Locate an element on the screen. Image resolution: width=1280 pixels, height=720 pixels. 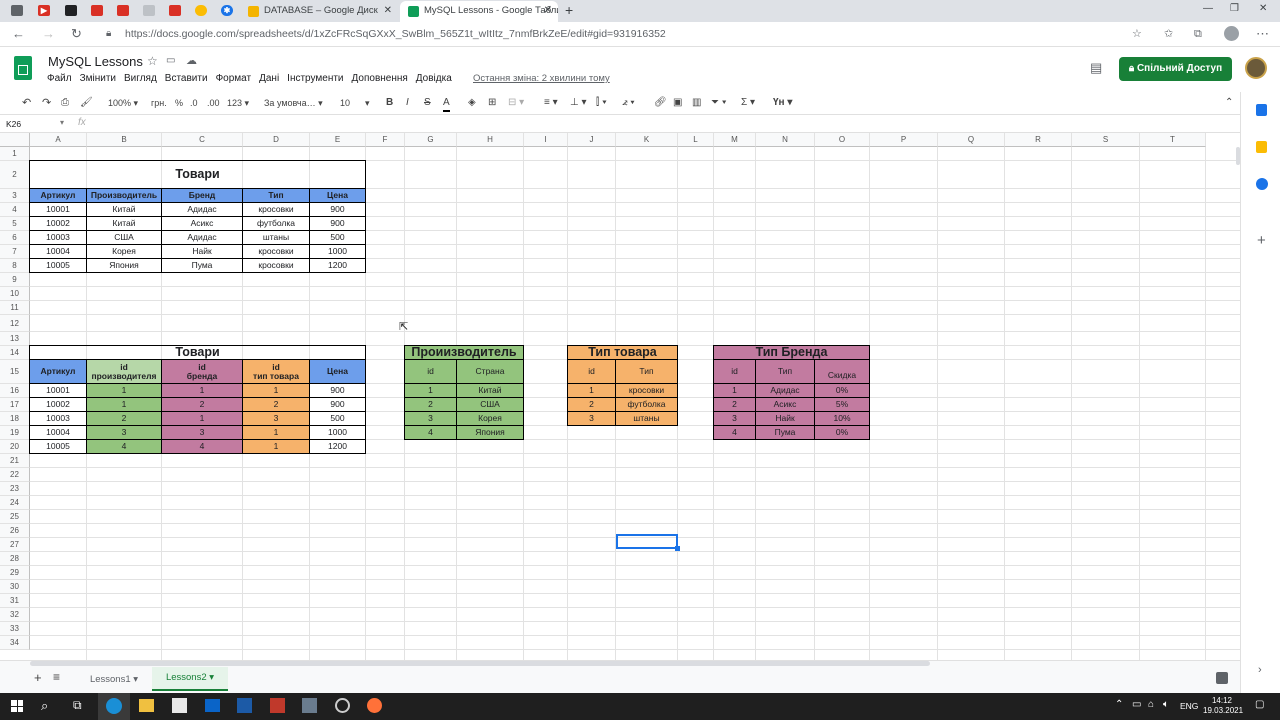
text-color-button: A is located at coordinates (446, 104).